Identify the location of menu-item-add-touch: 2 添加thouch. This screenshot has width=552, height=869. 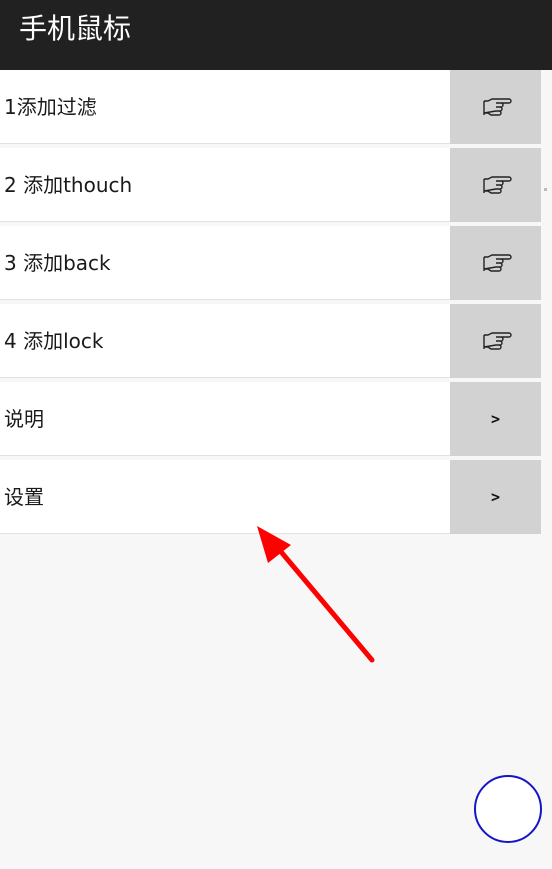
(270, 185).